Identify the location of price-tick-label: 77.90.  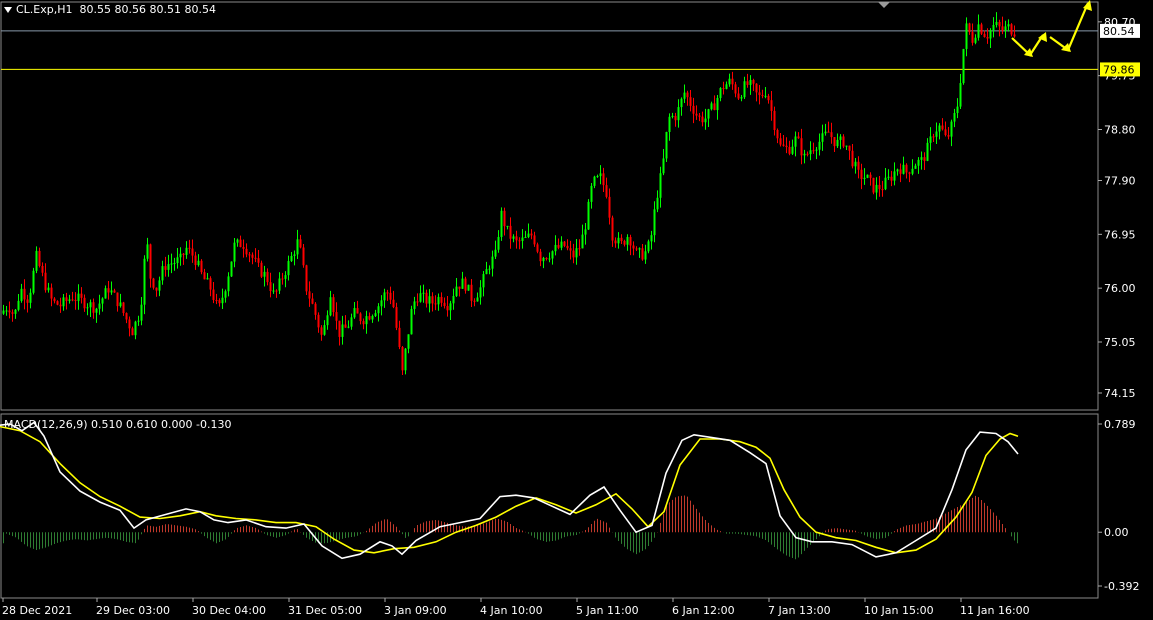
(1120, 181).